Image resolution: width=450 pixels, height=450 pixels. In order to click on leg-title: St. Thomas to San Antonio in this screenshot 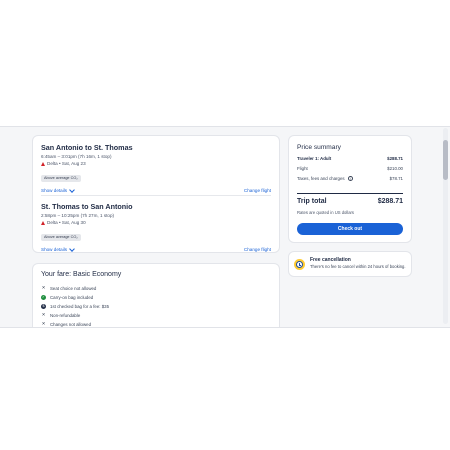, I will do `click(87, 206)`.